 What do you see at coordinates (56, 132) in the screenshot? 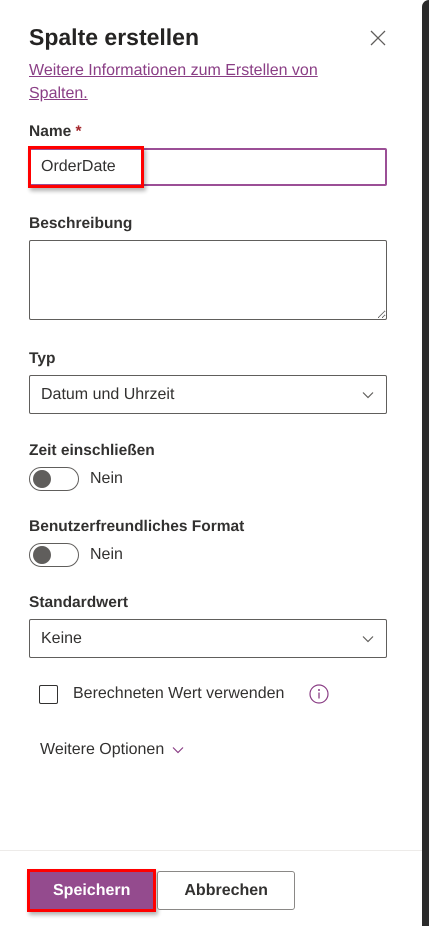
I see `field-label: Name *` at bounding box center [56, 132].